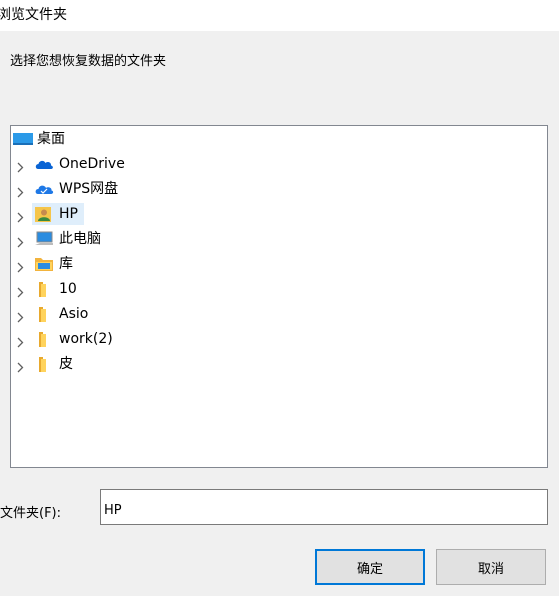  Describe the element at coordinates (43, 214) in the screenshot. I see `user-folder-icon` at that location.